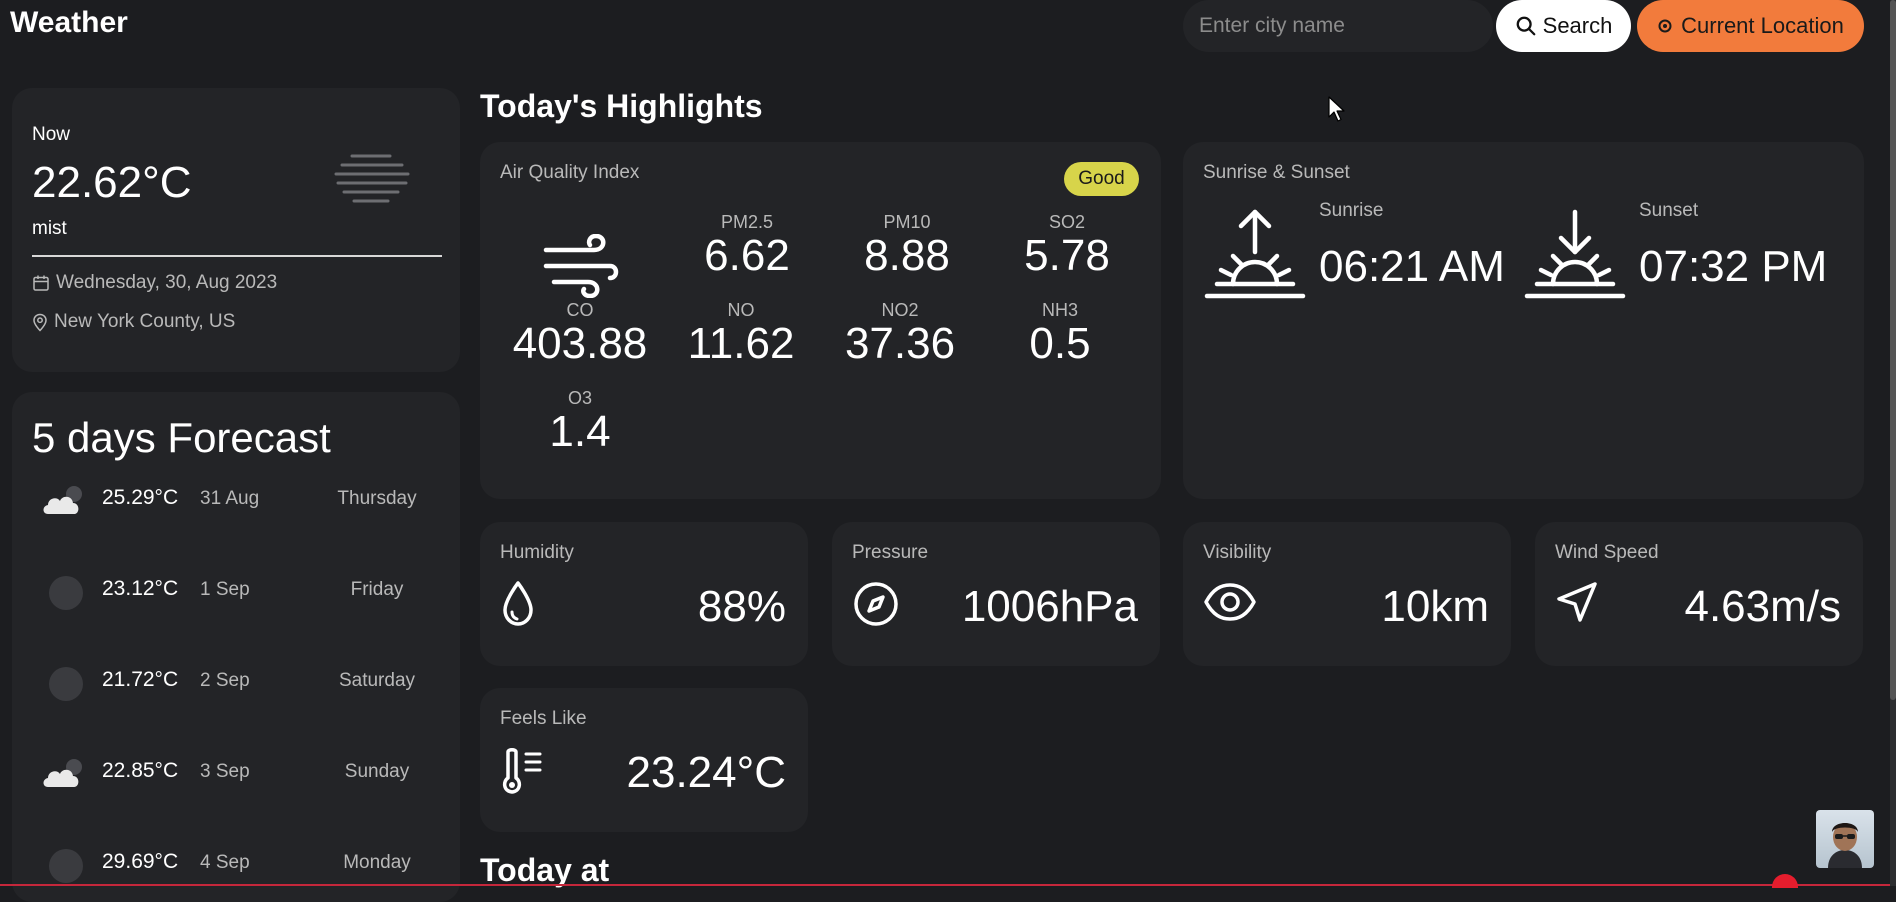 The width and height of the screenshot is (1896, 902). Describe the element at coordinates (741, 606) in the screenshot. I see `humidity-value: 88%` at that location.